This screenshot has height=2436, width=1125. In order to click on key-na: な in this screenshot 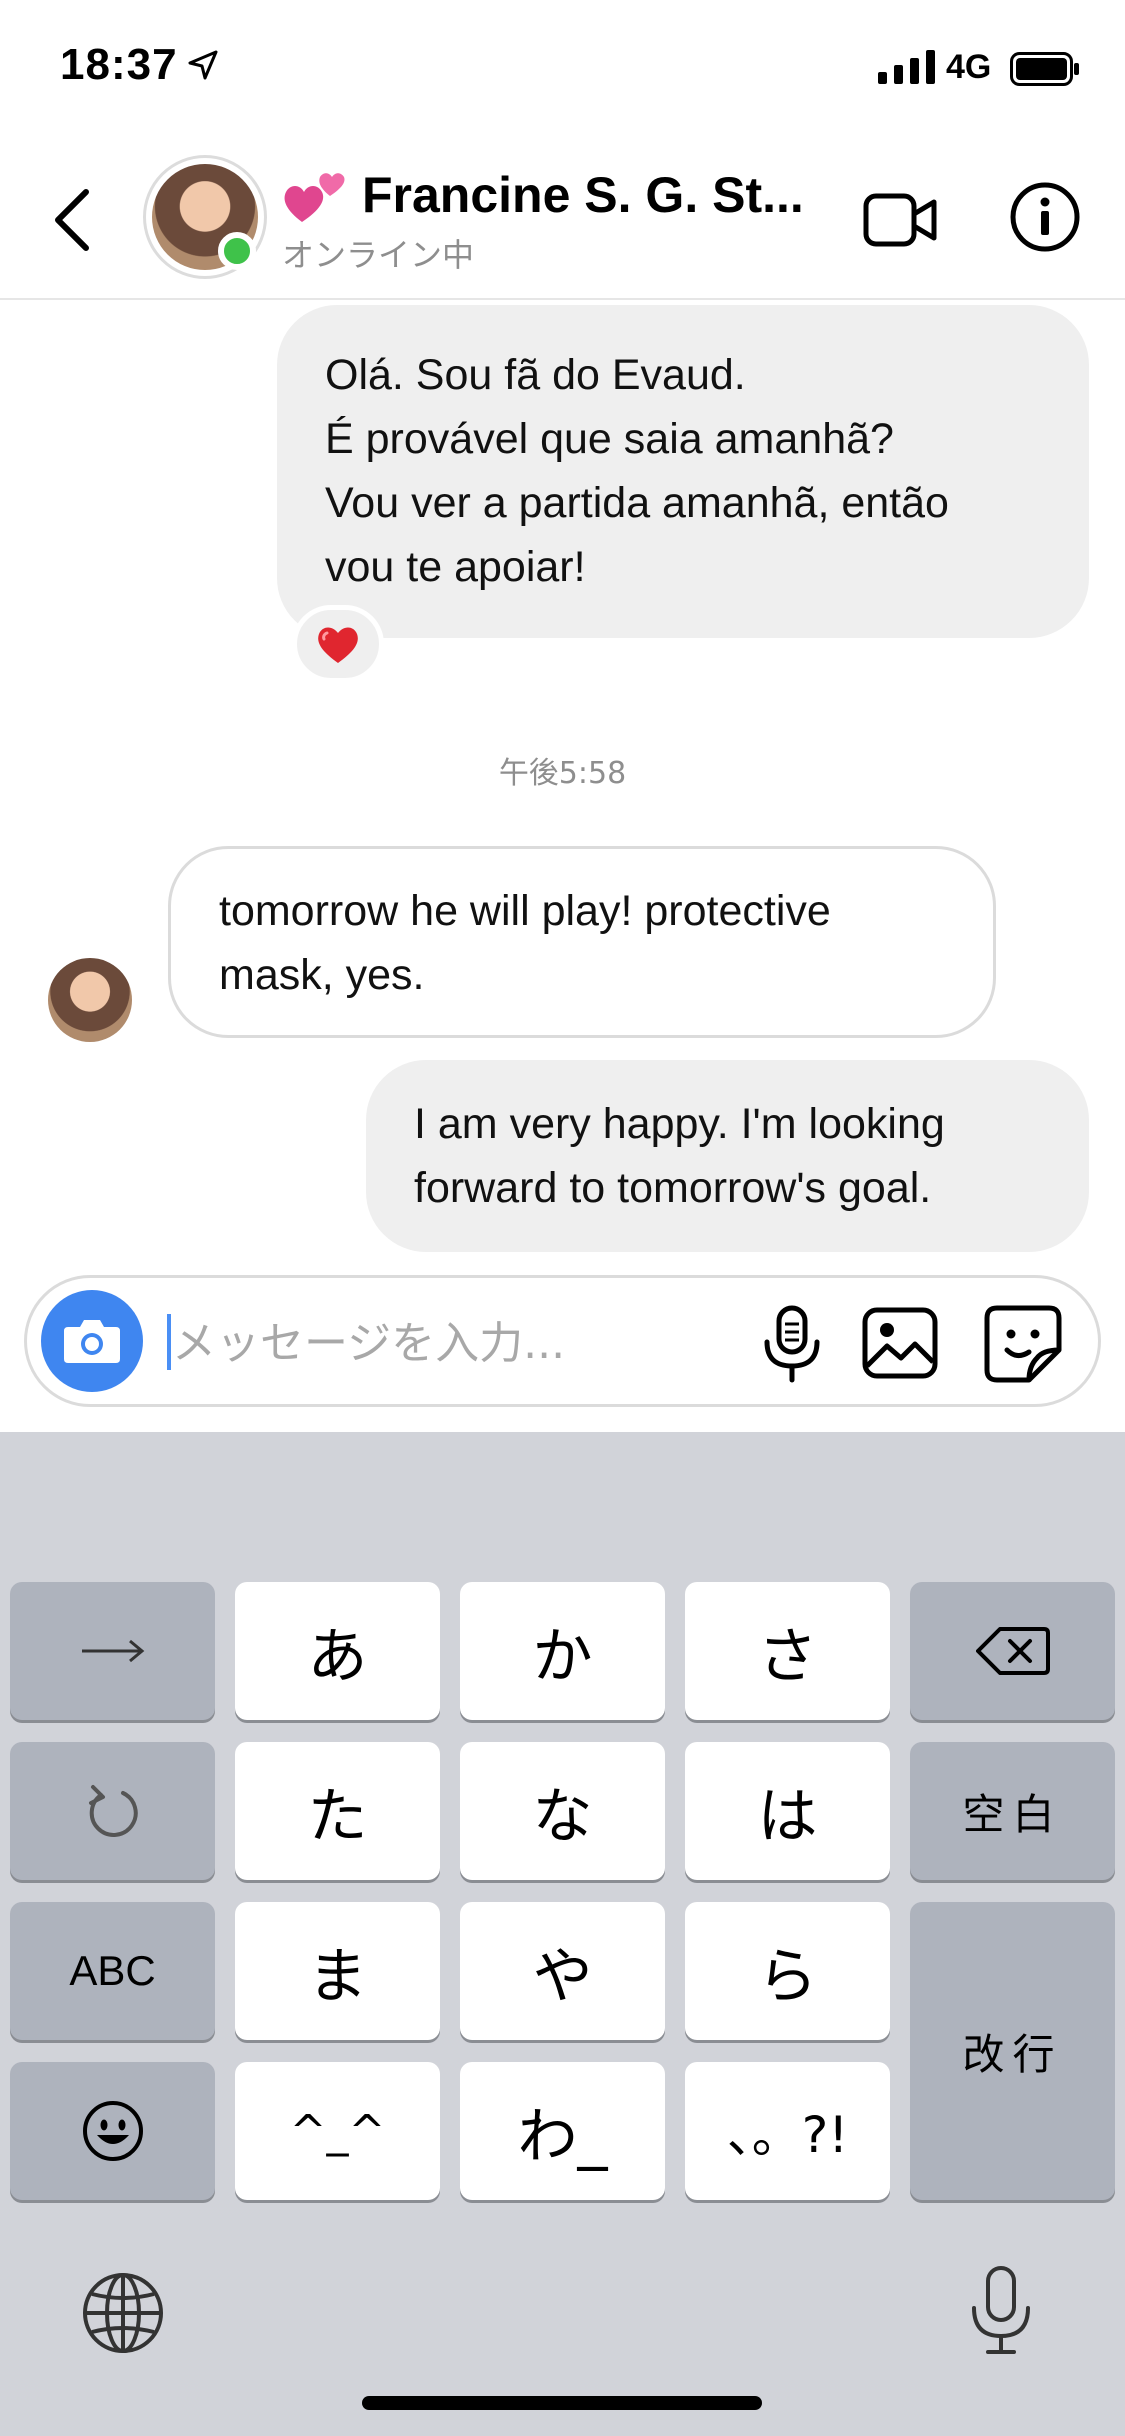, I will do `click(562, 1811)`.